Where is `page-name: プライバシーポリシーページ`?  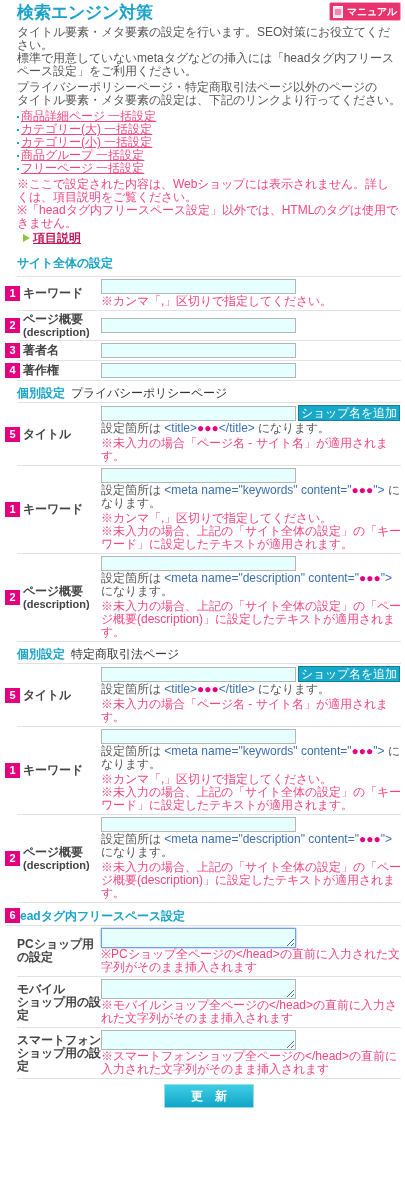 page-name: プライバシーポリシーページ is located at coordinates (149, 393).